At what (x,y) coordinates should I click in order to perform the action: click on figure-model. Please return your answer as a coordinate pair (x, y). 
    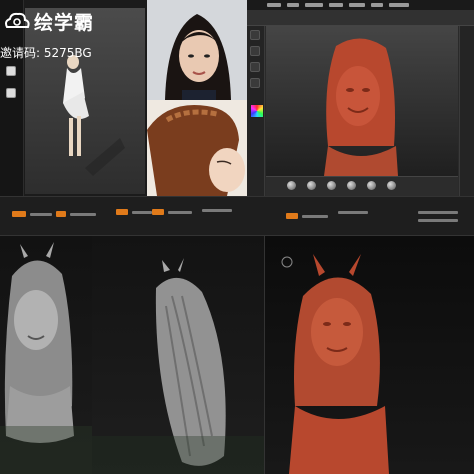
    Looking at the image, I should click on (94, 115).